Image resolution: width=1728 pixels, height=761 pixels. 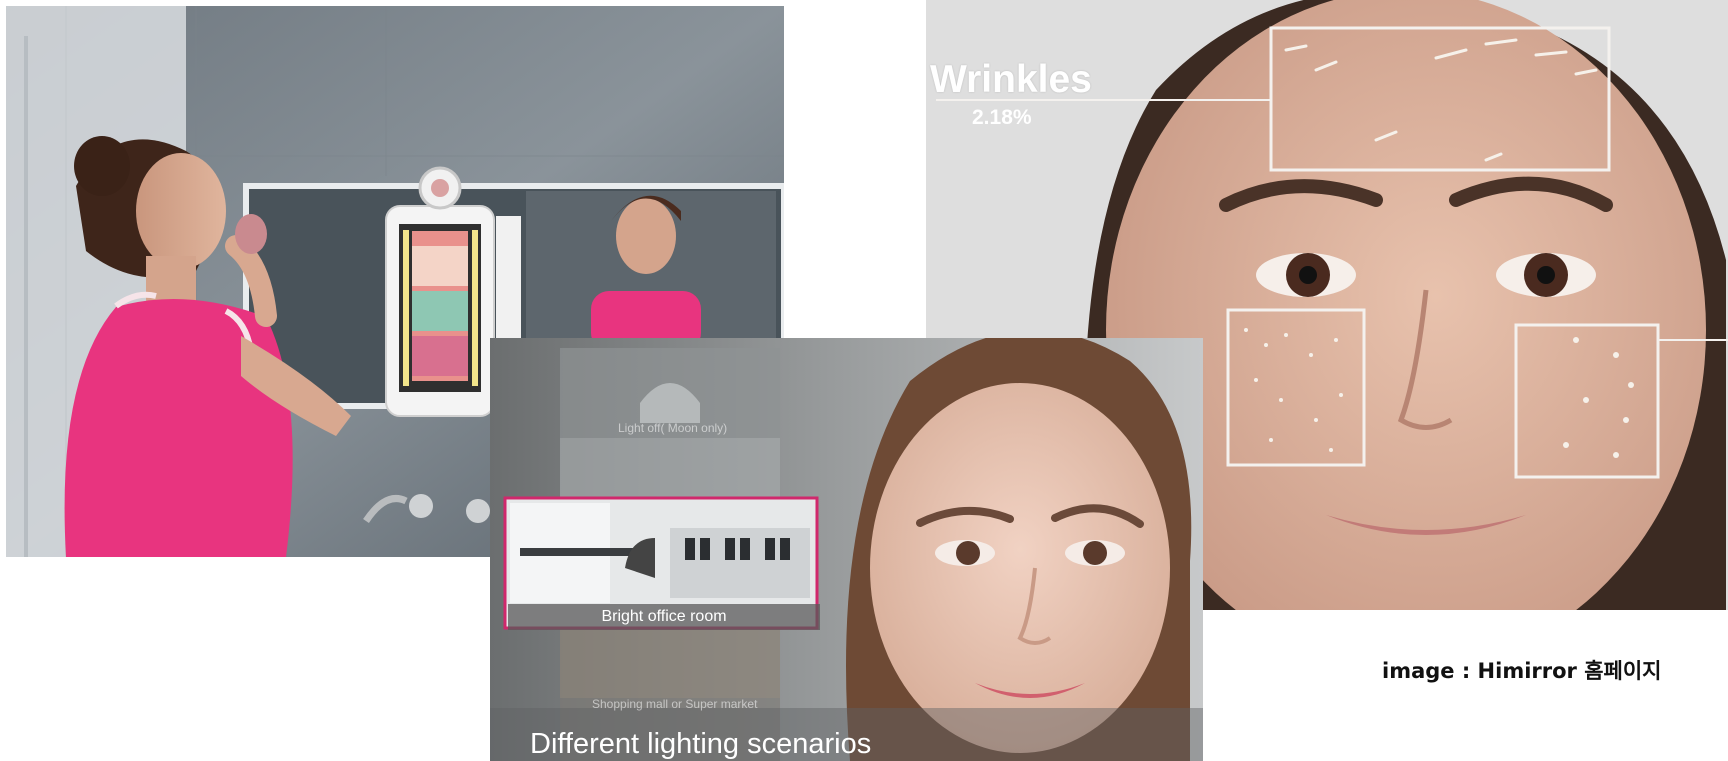 I want to click on scene-label-bottom: Shopping mall or Super market, so click(x=675, y=704).